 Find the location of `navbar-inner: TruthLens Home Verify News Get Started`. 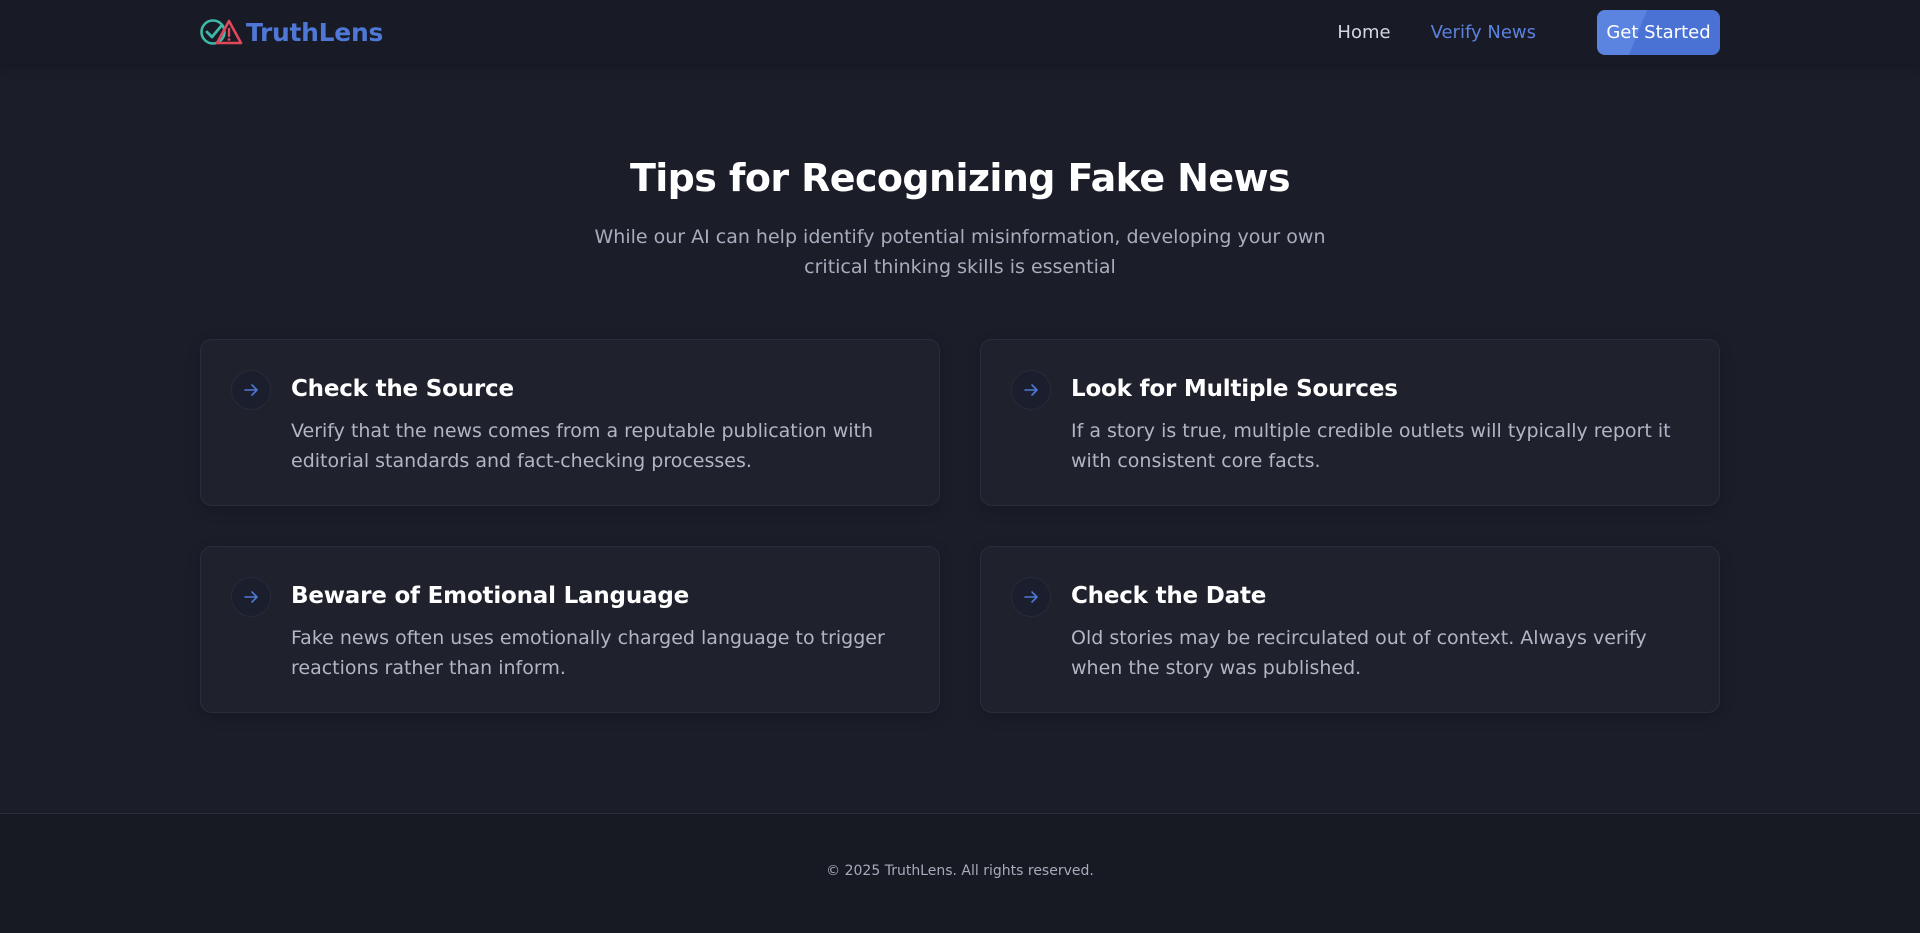

navbar-inner: TruthLens Home Verify News Get Started is located at coordinates (960, 32).